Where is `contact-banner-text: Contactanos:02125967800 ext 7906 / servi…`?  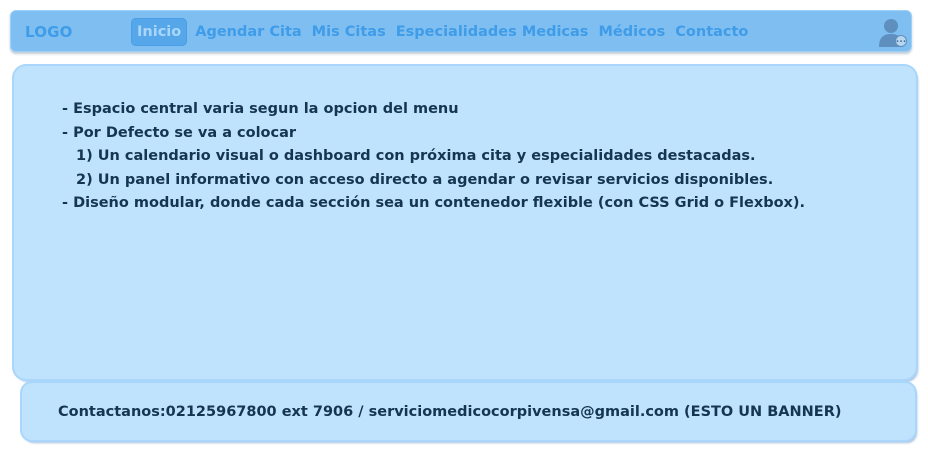
contact-banner-text: Contactanos:02125967800 ext 7906 / servi… is located at coordinates (450, 412).